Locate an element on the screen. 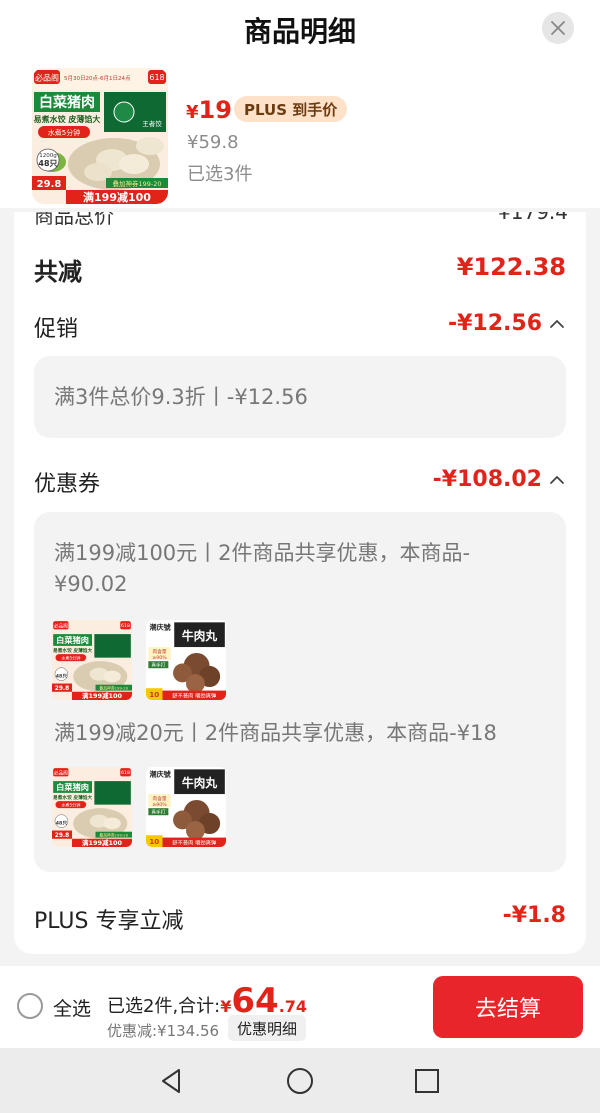  discount-summary: 优惠减:¥134.56 is located at coordinates (163, 1031).